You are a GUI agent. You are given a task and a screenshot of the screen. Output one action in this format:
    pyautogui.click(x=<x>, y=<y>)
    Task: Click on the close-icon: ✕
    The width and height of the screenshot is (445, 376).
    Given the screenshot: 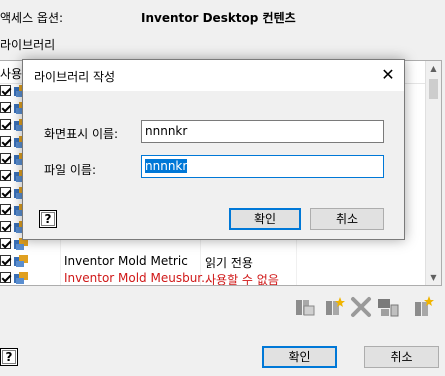 What is the action you would take?
    pyautogui.click(x=388, y=75)
    